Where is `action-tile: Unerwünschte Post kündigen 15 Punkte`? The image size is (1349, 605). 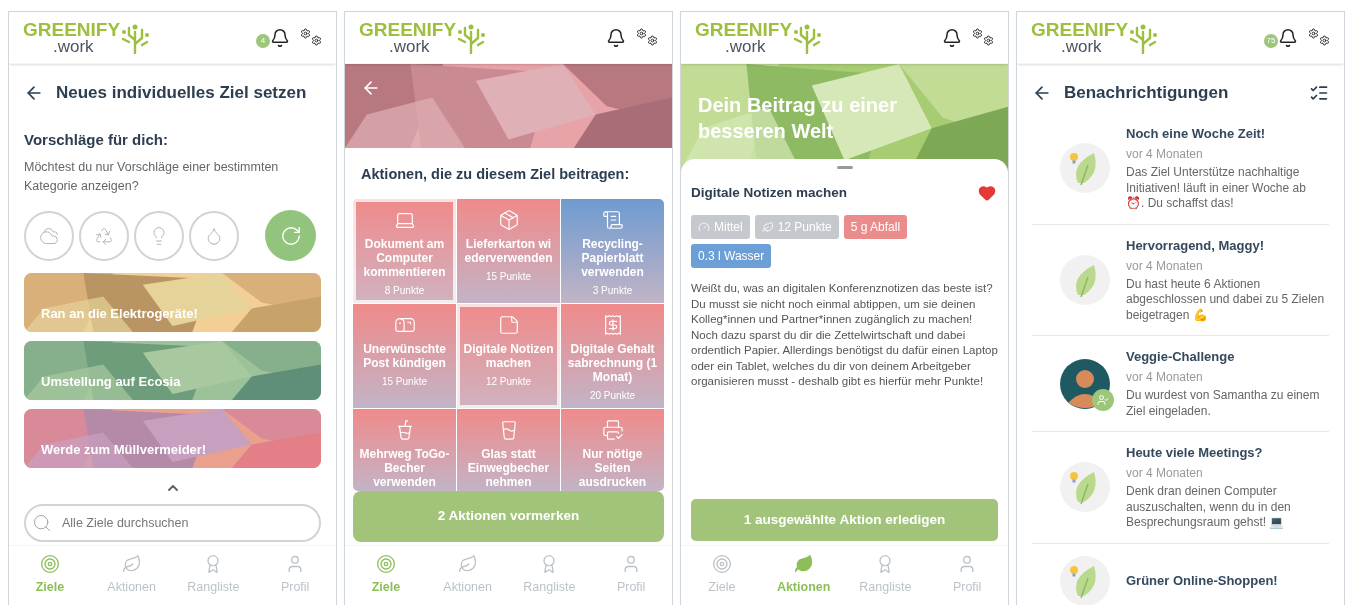
action-tile: Unerwünschte Post kündigen 15 Punkte is located at coordinates (404, 356).